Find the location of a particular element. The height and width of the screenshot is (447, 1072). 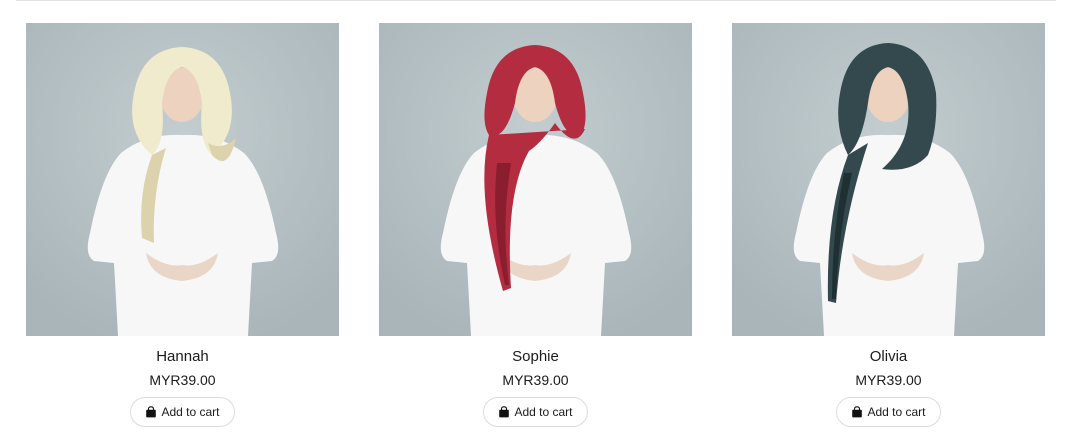

top-divider is located at coordinates (536, 0).